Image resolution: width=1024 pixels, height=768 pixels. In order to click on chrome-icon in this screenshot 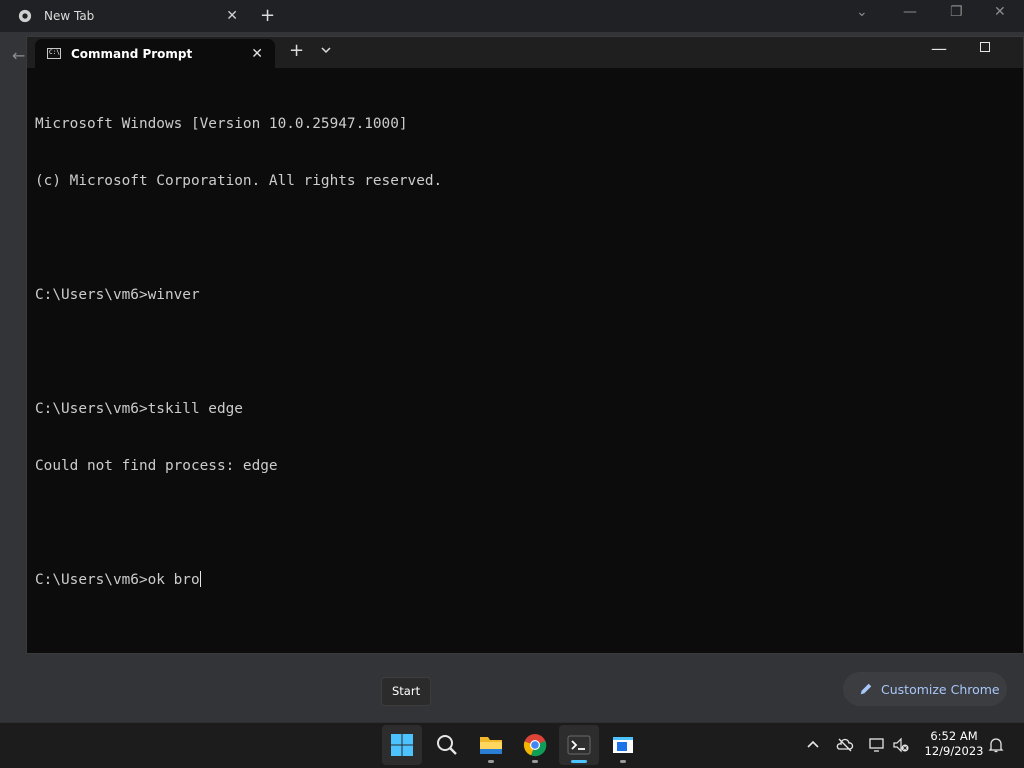, I will do `click(535, 745)`.